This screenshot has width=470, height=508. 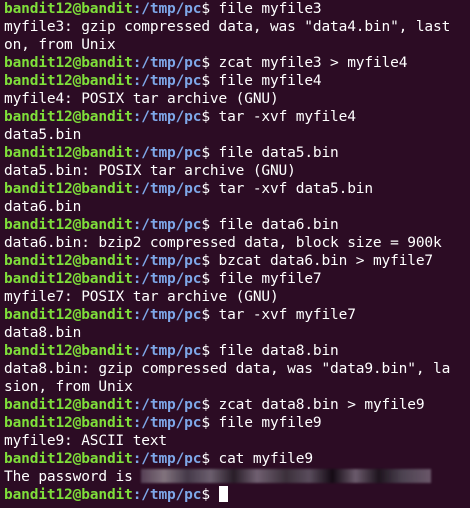 What do you see at coordinates (270, 423) in the screenshot?
I see `command-text: file myfile9` at bounding box center [270, 423].